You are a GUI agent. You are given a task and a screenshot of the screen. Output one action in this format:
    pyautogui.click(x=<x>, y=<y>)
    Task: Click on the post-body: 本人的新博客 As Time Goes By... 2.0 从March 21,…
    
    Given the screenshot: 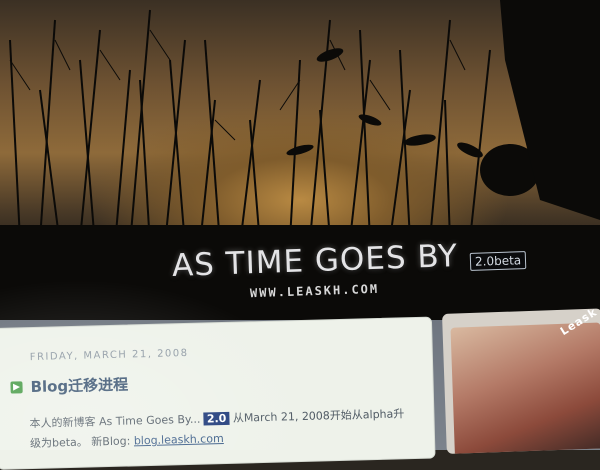 What is the action you would take?
    pyautogui.click(x=229, y=429)
    